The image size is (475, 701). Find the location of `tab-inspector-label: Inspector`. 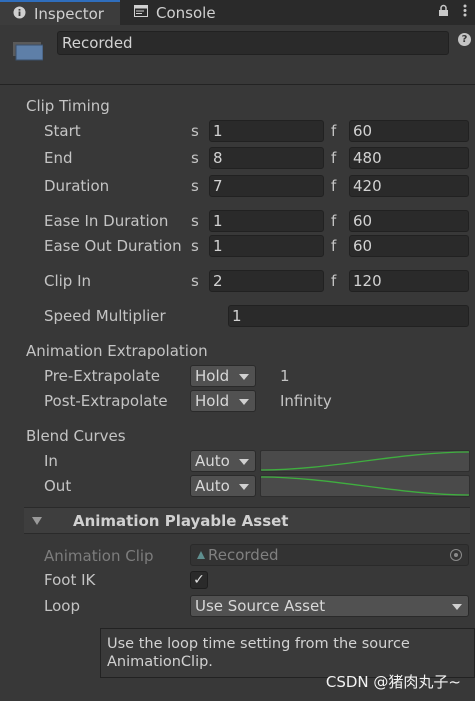

tab-inspector-label: Inspector is located at coordinates (69, 13).